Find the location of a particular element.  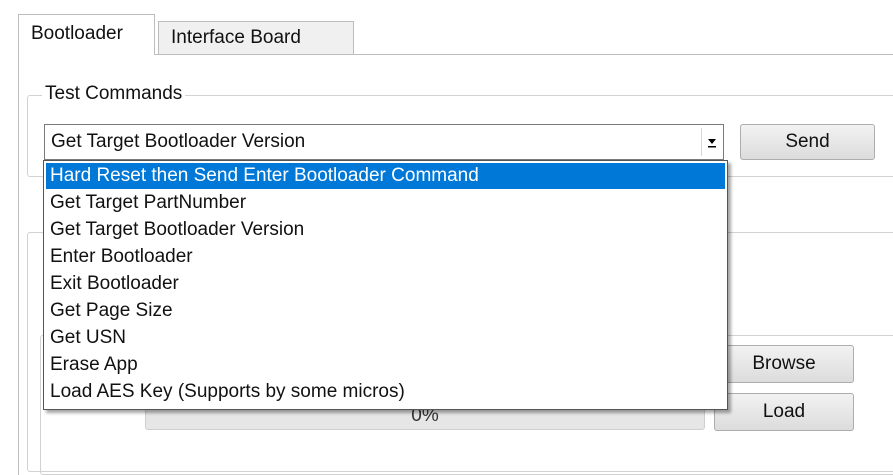

dropdown-item: Get Target PartNumber is located at coordinates (385, 203).